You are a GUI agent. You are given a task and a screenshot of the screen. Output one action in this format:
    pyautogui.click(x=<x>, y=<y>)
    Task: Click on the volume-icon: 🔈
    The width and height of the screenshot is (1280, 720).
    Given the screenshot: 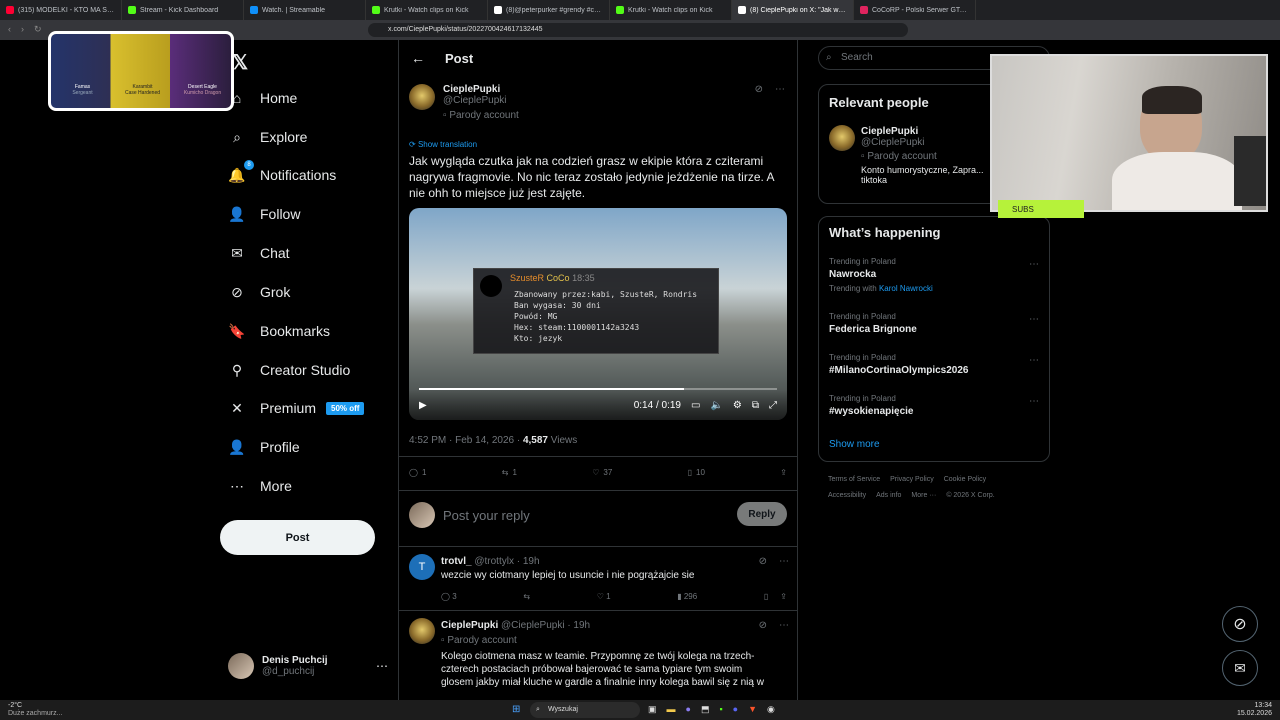 What is the action you would take?
    pyautogui.click(x=716, y=405)
    